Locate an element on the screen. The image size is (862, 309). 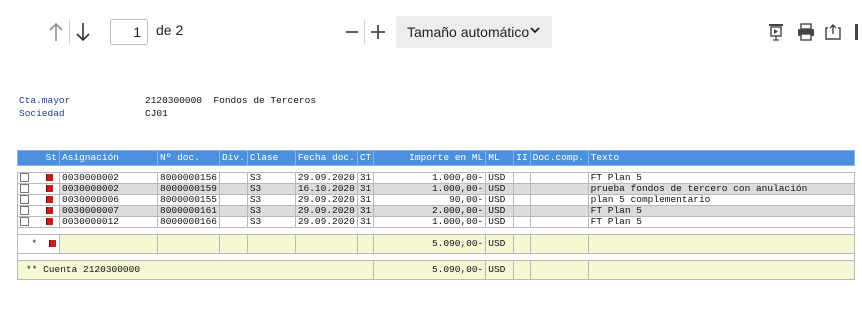
page-number-input is located at coordinates (129, 32).